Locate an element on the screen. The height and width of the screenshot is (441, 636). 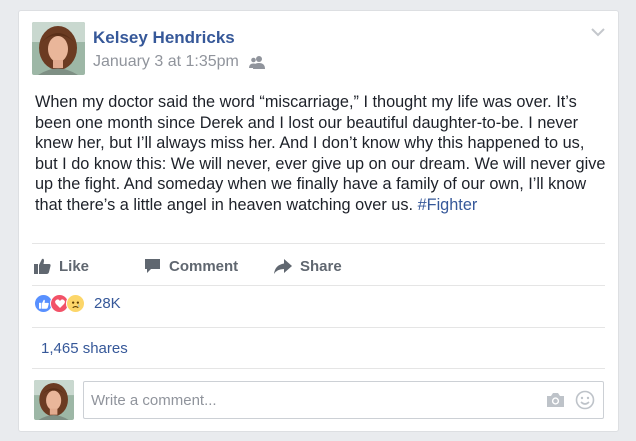
reaction-count: 28K is located at coordinates (107, 303).